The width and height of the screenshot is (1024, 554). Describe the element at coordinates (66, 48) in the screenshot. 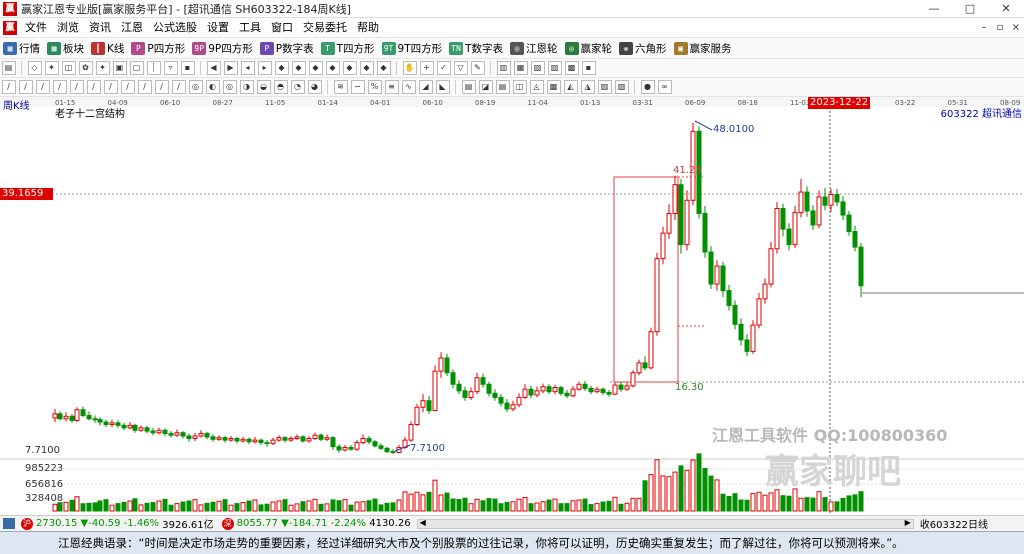

I see `toolbar-blocks-button: ▦ 板块` at that location.